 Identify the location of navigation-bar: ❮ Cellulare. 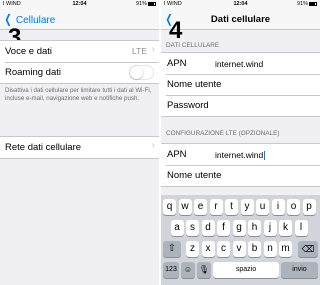
(79, 19).